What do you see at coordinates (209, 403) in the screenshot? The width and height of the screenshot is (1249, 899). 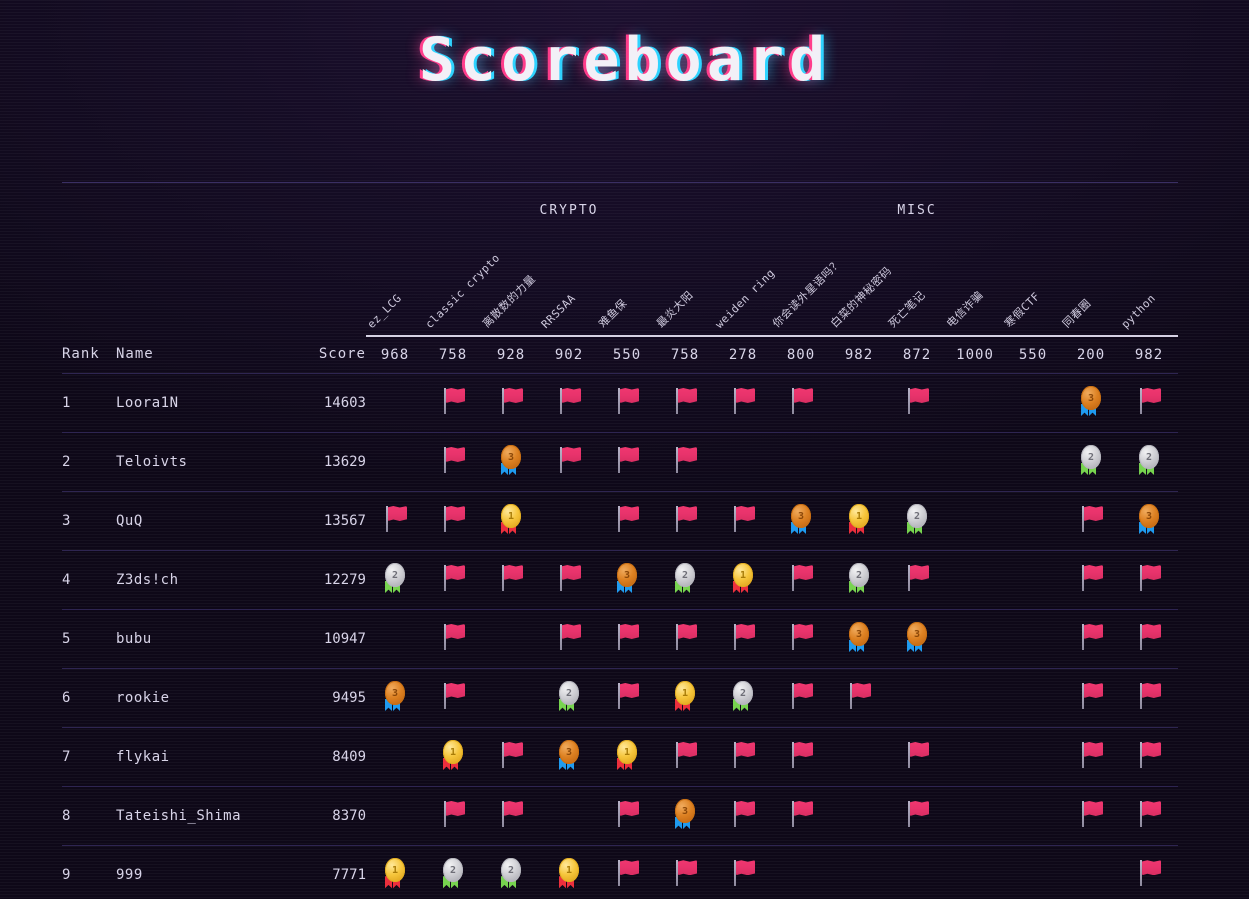 I see `row-player-name: Loora1N` at bounding box center [209, 403].